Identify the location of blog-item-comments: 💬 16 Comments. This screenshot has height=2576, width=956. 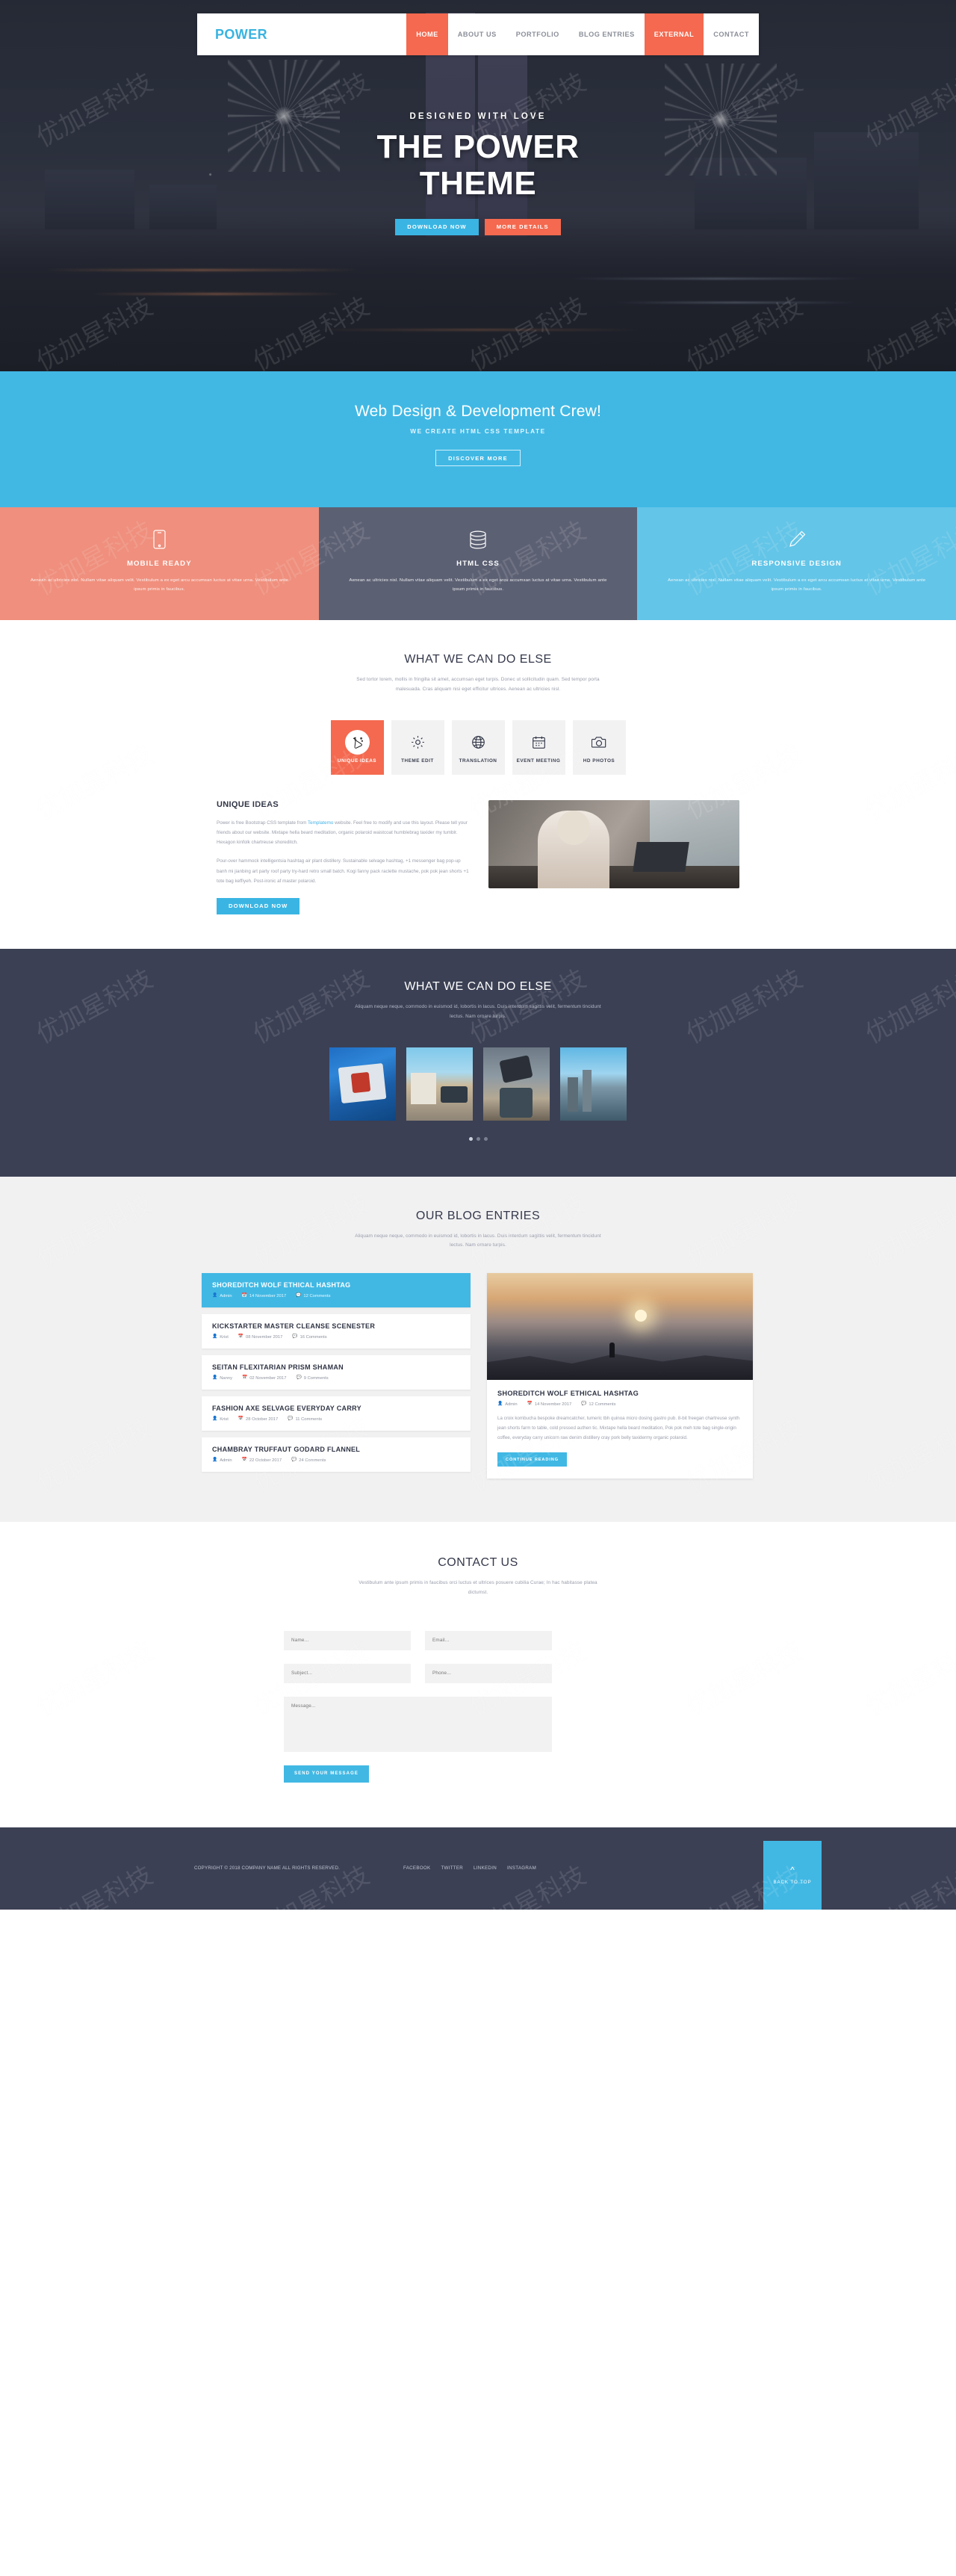
(309, 1337).